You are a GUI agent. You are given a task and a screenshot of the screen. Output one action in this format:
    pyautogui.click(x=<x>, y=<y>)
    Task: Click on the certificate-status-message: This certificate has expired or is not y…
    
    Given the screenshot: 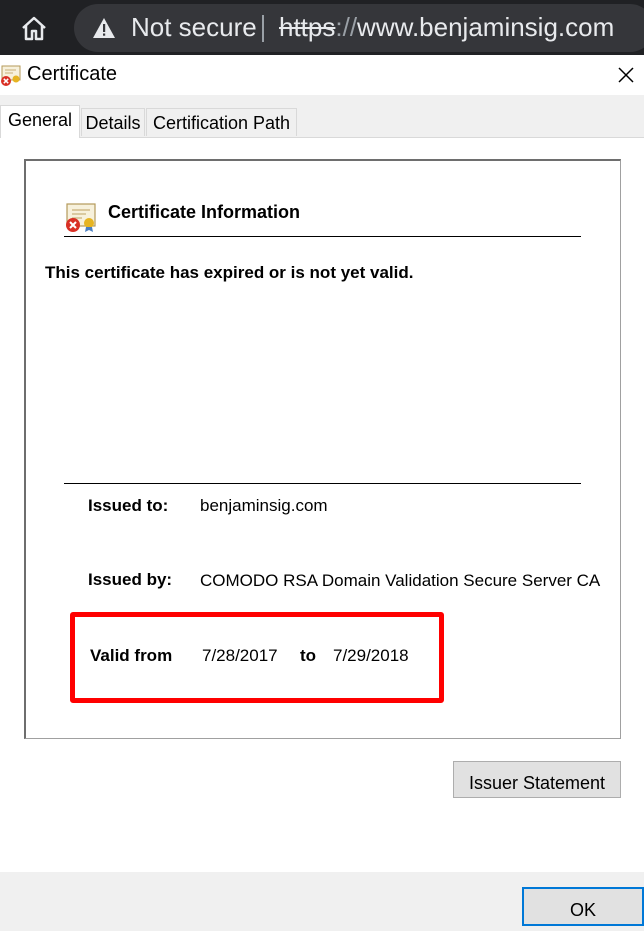 What is the action you would take?
    pyautogui.click(x=229, y=272)
    